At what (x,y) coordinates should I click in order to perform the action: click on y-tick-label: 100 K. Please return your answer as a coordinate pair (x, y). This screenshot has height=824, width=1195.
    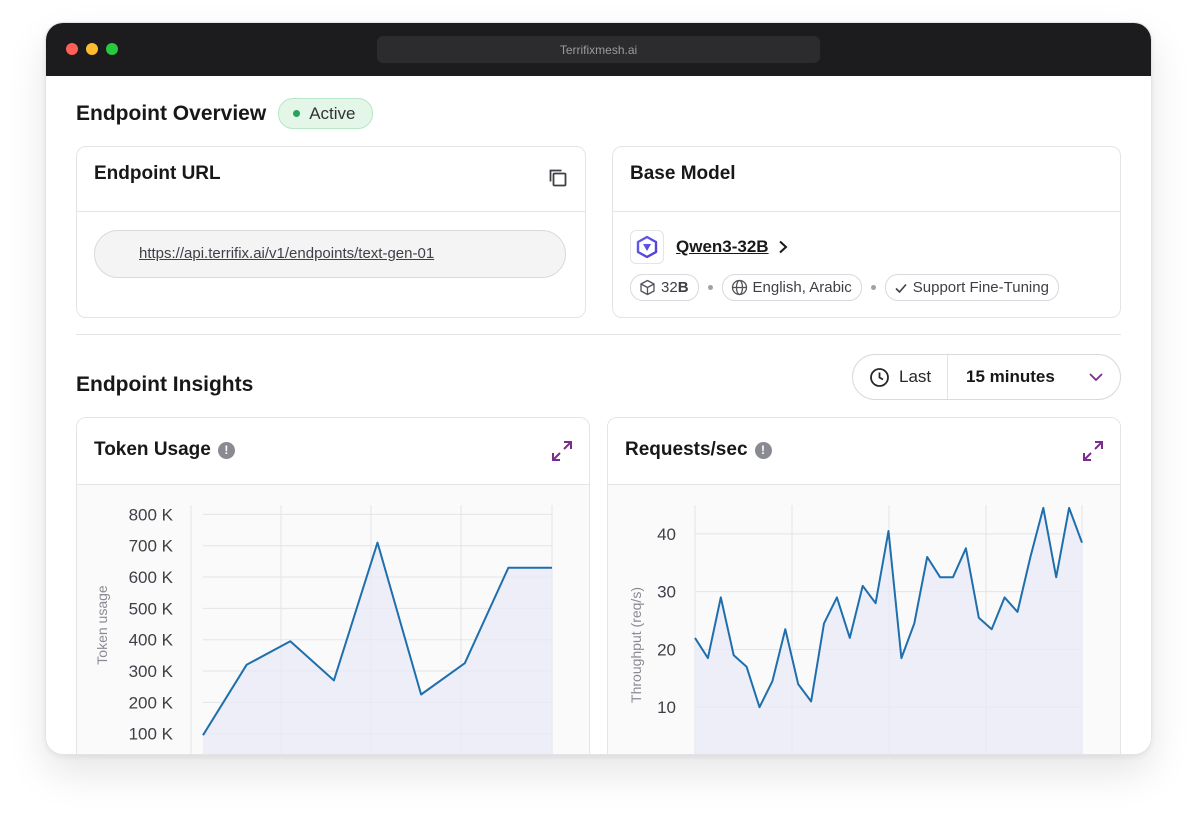
    Looking at the image, I should click on (151, 734).